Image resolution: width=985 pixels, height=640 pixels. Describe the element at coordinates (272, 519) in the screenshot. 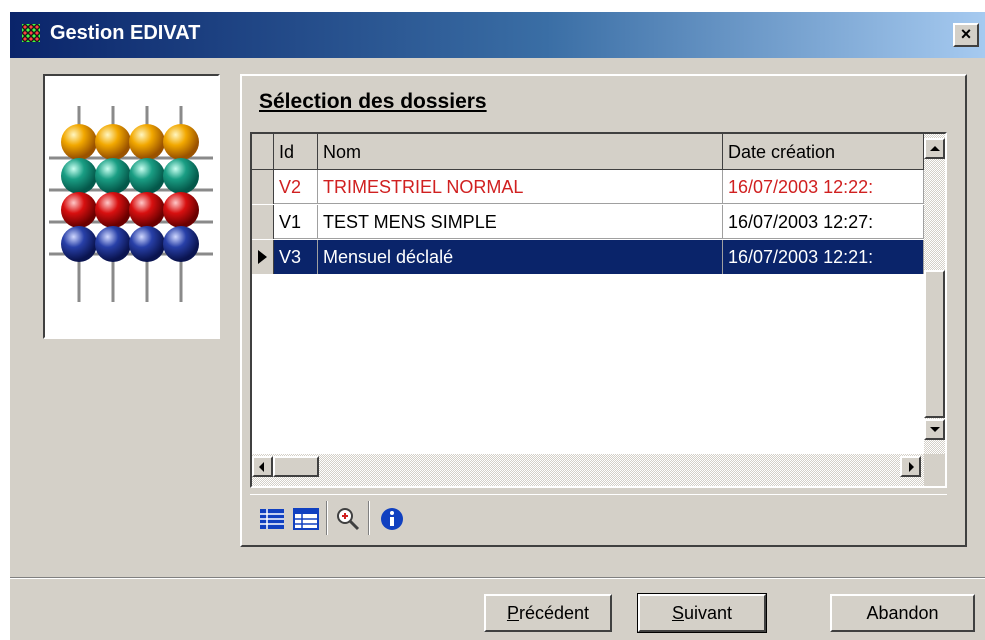

I see `grid-view-icon` at that location.